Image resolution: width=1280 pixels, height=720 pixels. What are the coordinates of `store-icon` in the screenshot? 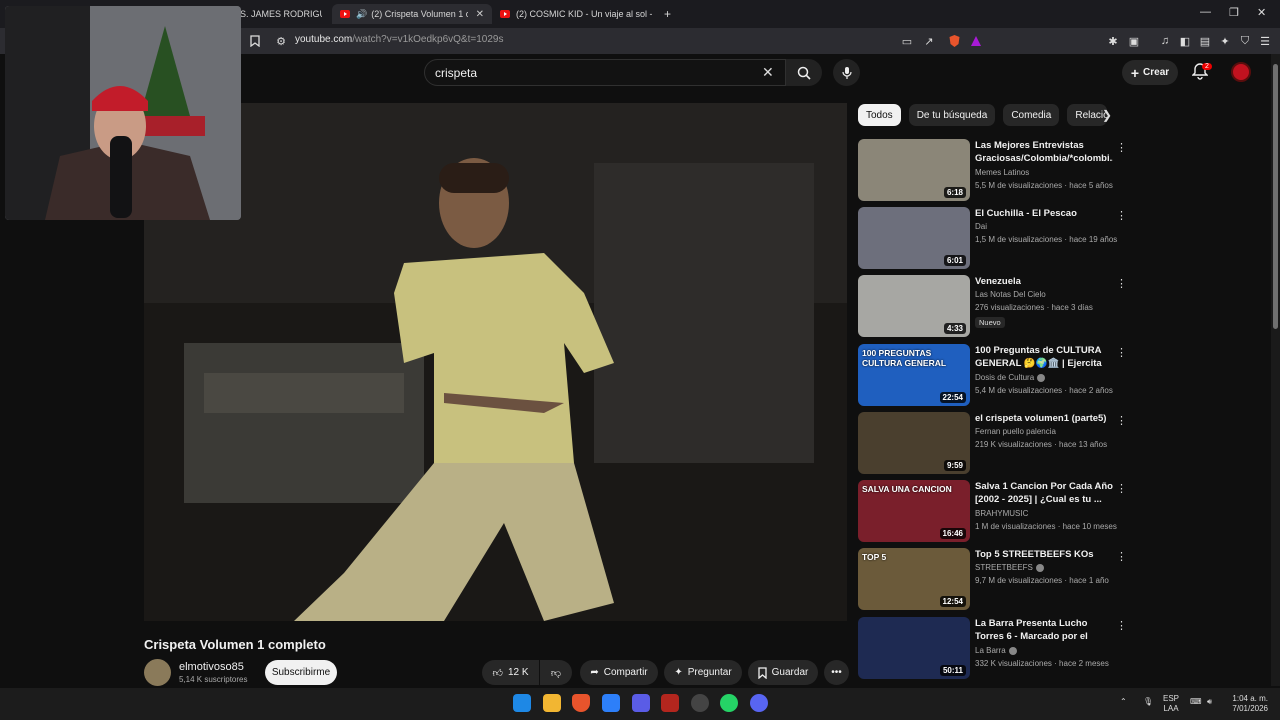 It's located at (611, 703).